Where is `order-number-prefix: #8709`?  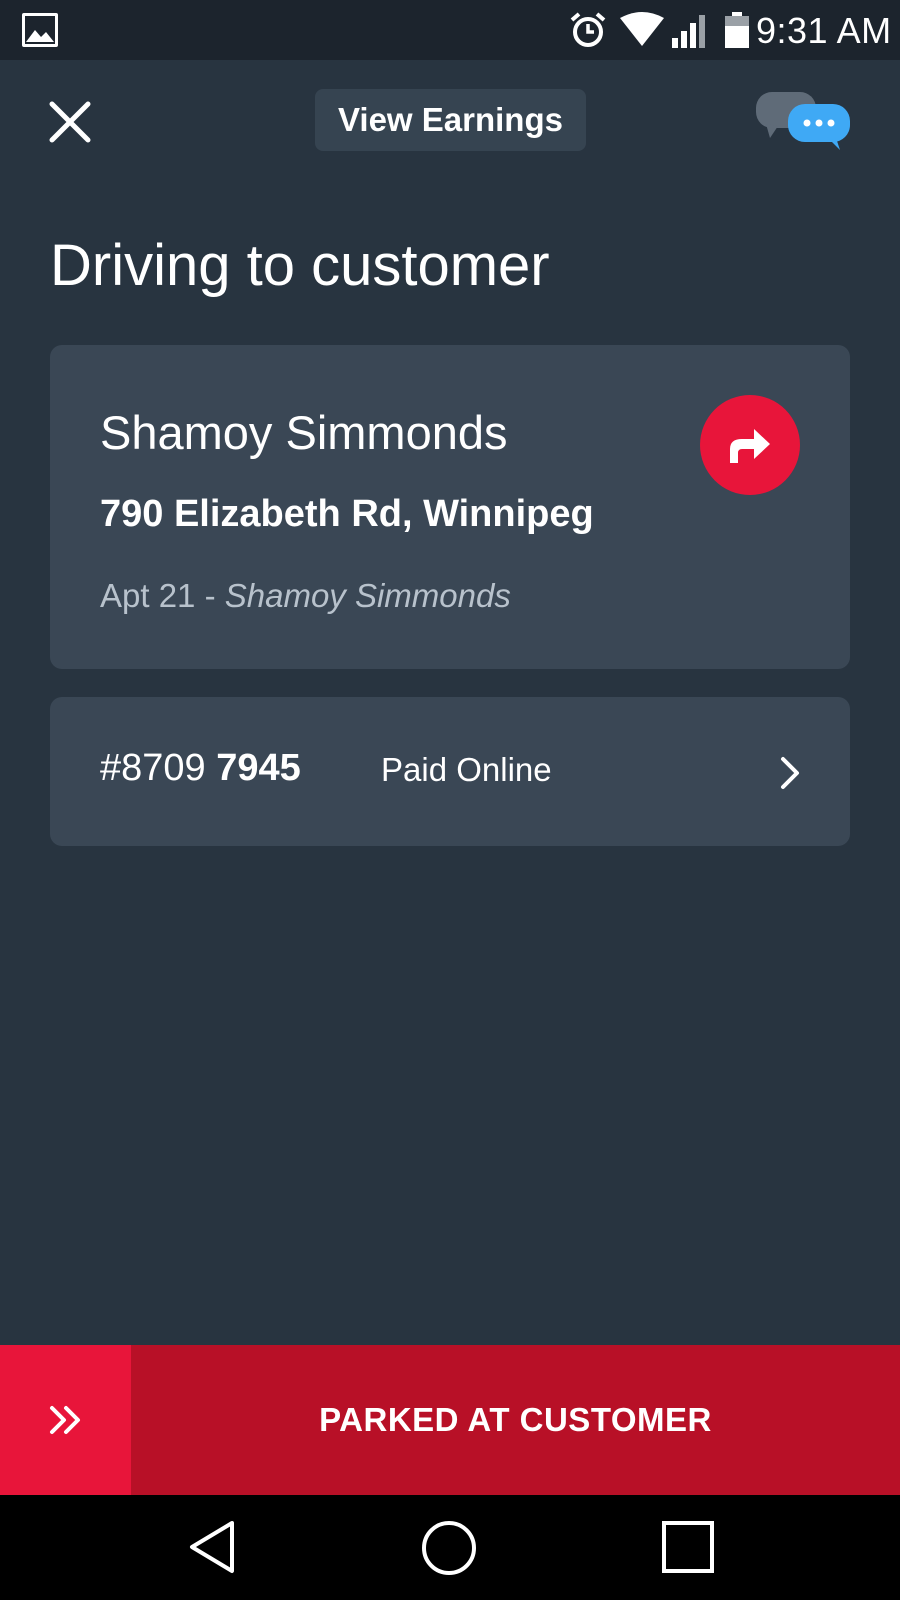
order-number-prefix: #8709 is located at coordinates (158, 768).